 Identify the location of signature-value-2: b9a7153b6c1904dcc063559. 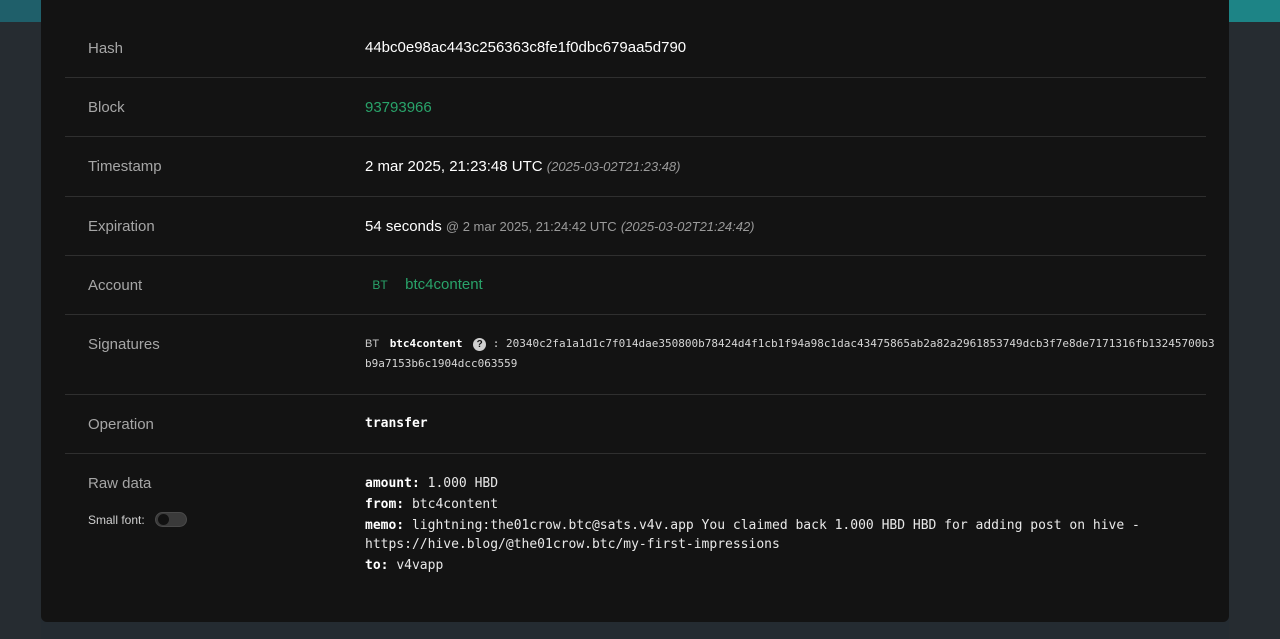
(441, 363).